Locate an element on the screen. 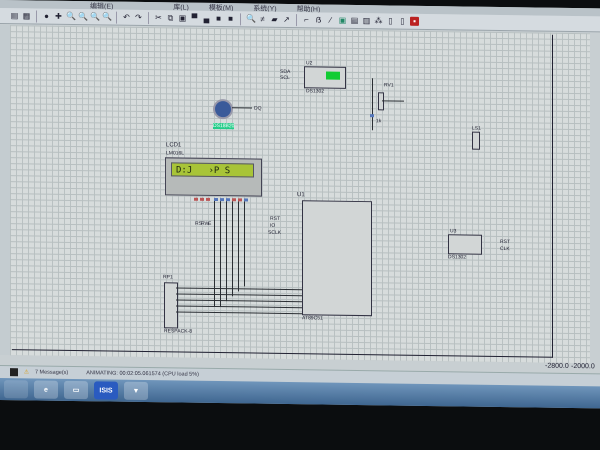 The height and width of the screenshot is (450, 600). decompose-icon: ↗ is located at coordinates (286, 19).